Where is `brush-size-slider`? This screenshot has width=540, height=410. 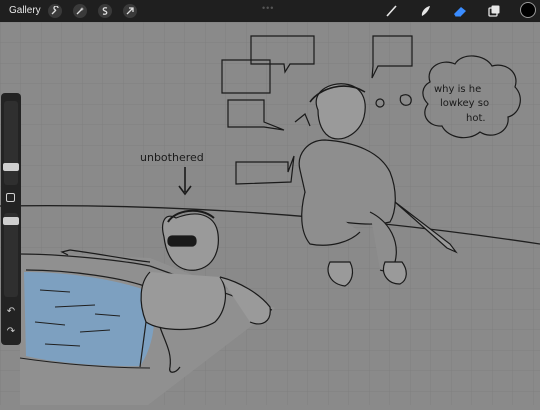
brush-size-slider is located at coordinates (11, 143).